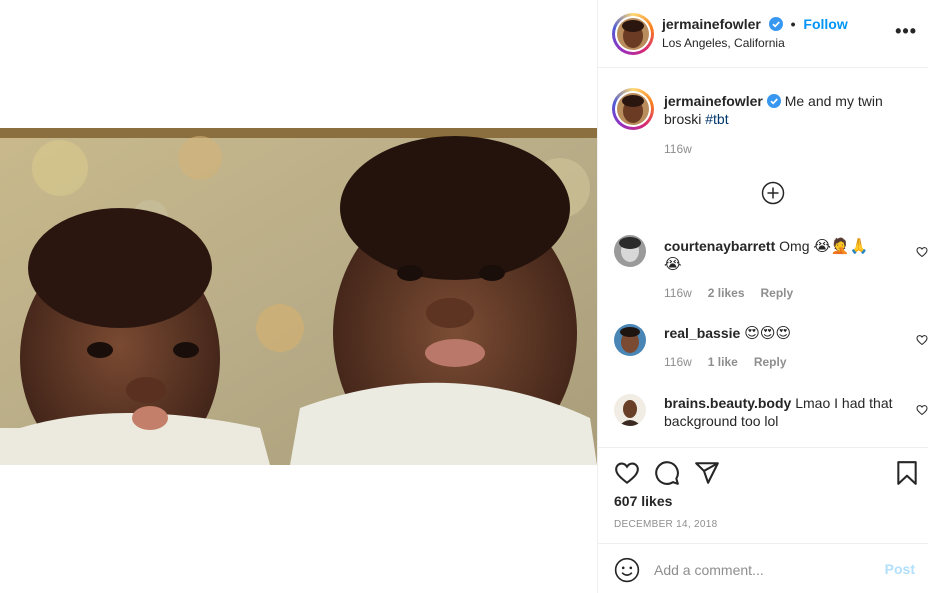  I want to click on comment-emojis: 😭🤦🙏, so click(841, 246).